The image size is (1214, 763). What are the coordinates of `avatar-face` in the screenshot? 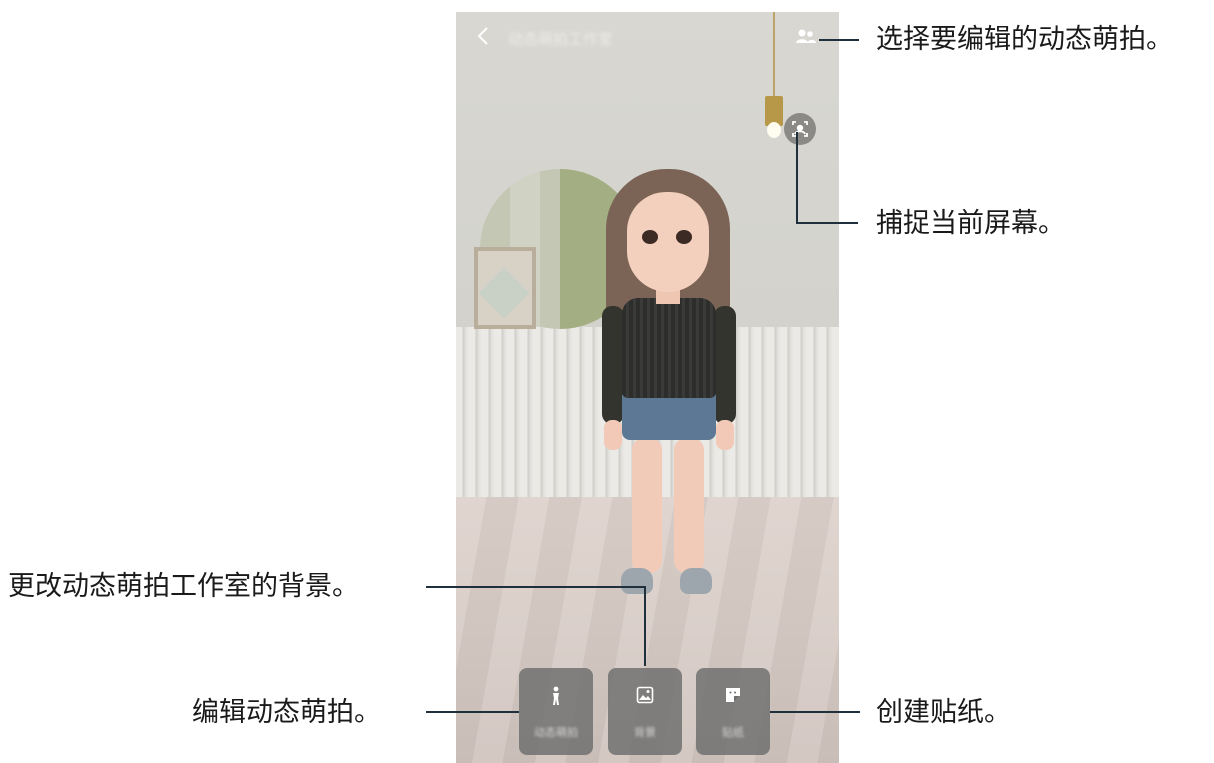 It's located at (668, 242).